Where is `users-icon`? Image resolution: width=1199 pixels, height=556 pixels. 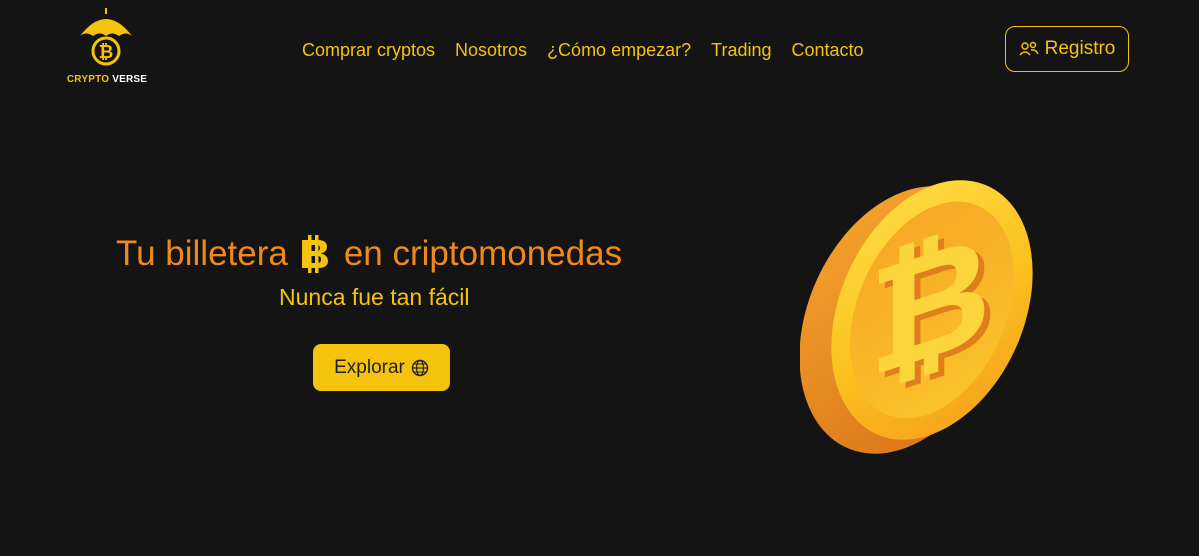 users-icon is located at coordinates (1029, 48).